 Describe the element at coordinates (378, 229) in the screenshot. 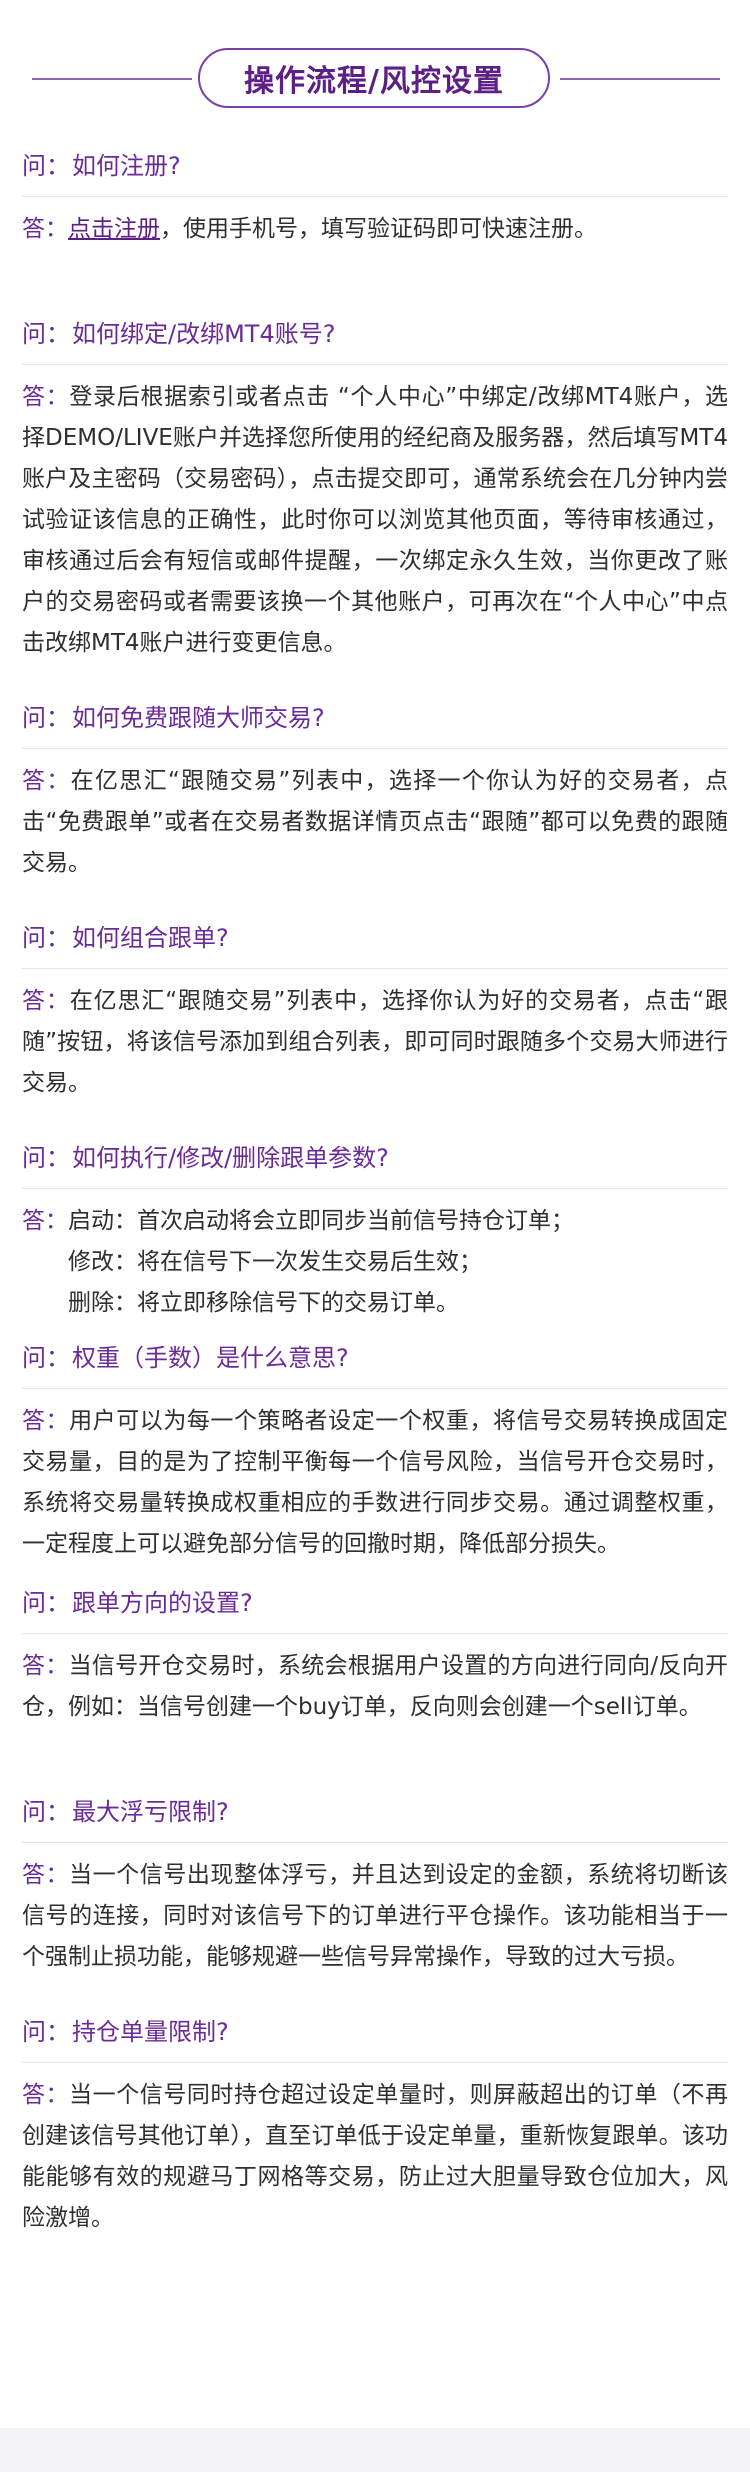

I see `answer-text: ，使用手机号，填写验证码即可快速注册。` at that location.